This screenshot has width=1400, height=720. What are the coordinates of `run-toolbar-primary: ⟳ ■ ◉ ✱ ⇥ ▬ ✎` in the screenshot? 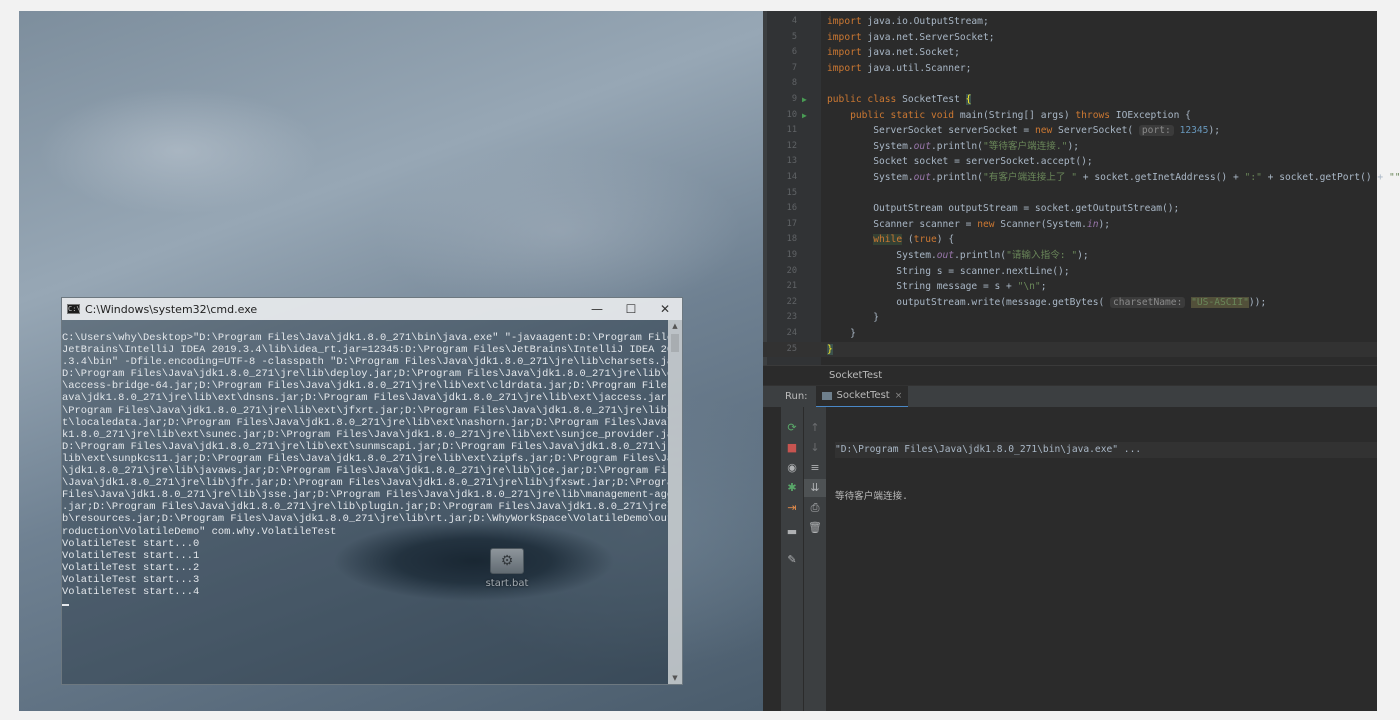 It's located at (792, 559).